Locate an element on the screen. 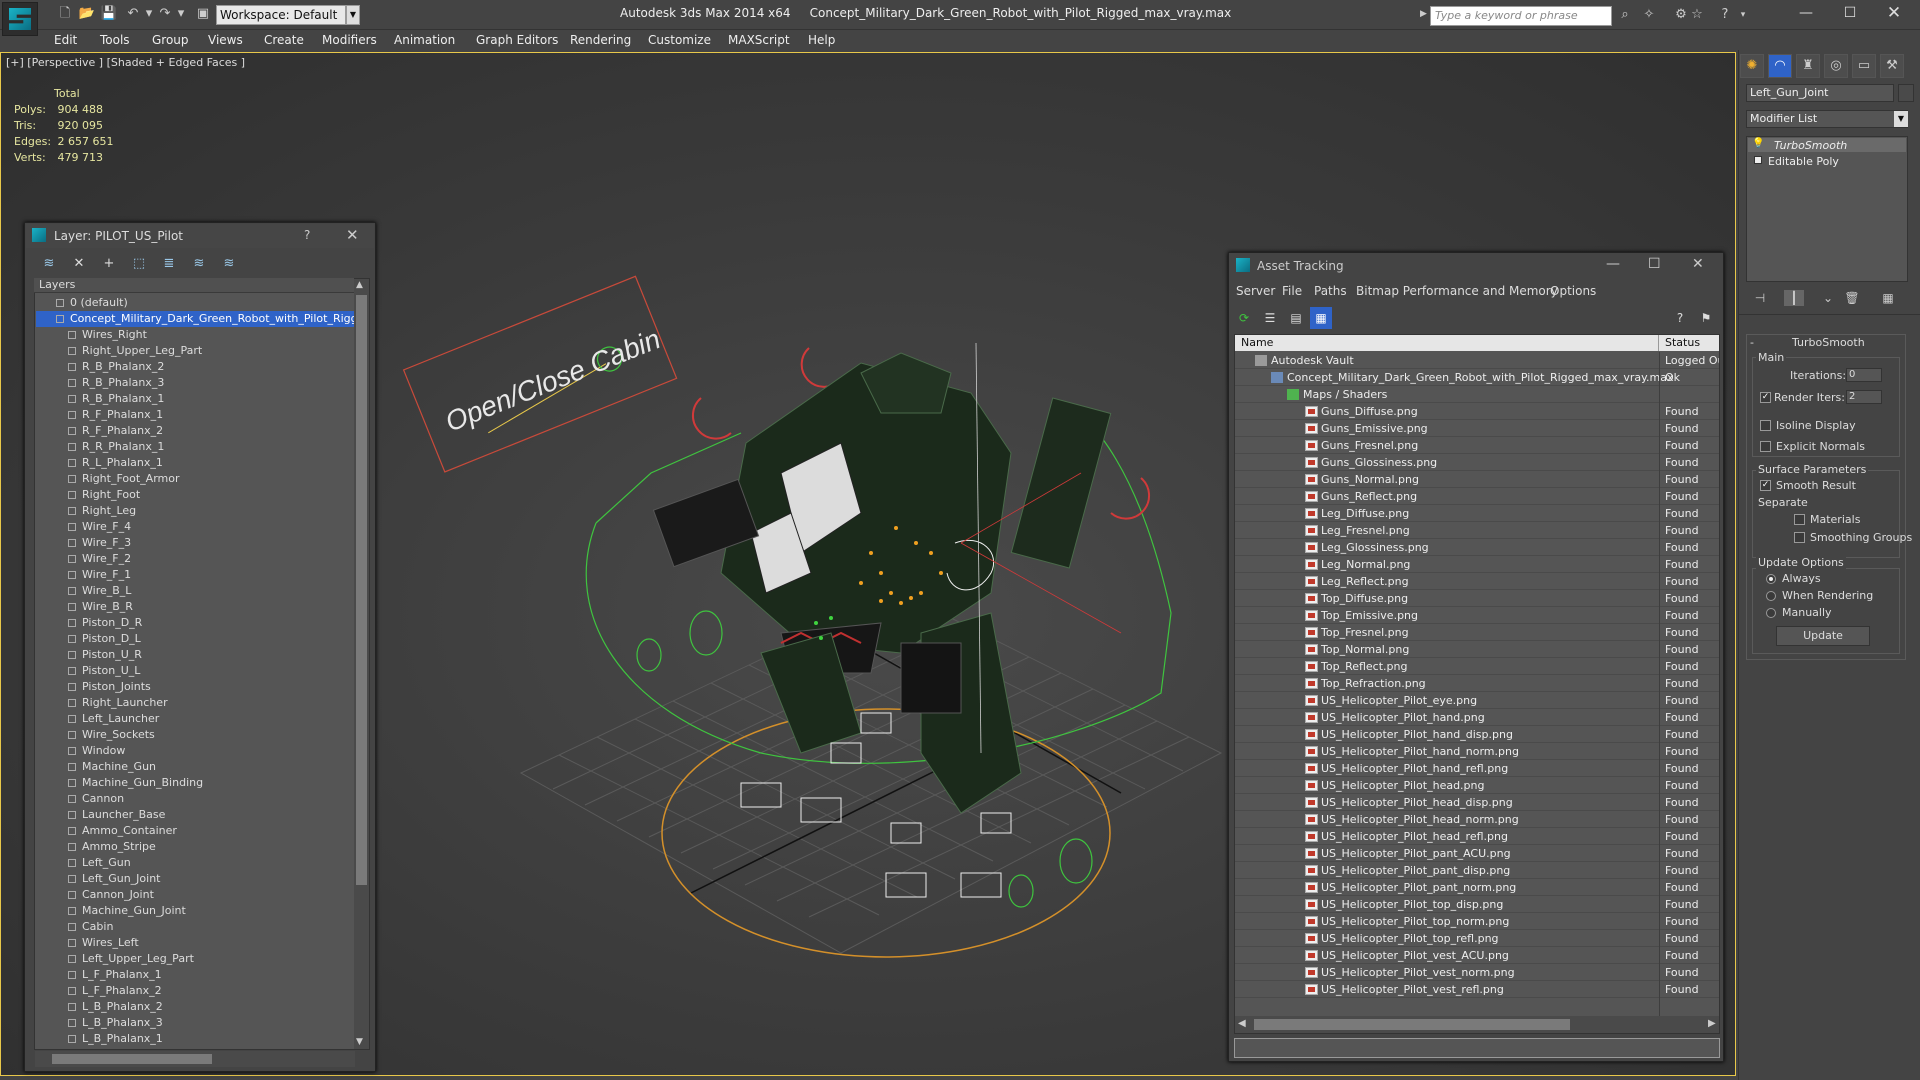  layer-row-default: 0 (default) is located at coordinates (195, 303).